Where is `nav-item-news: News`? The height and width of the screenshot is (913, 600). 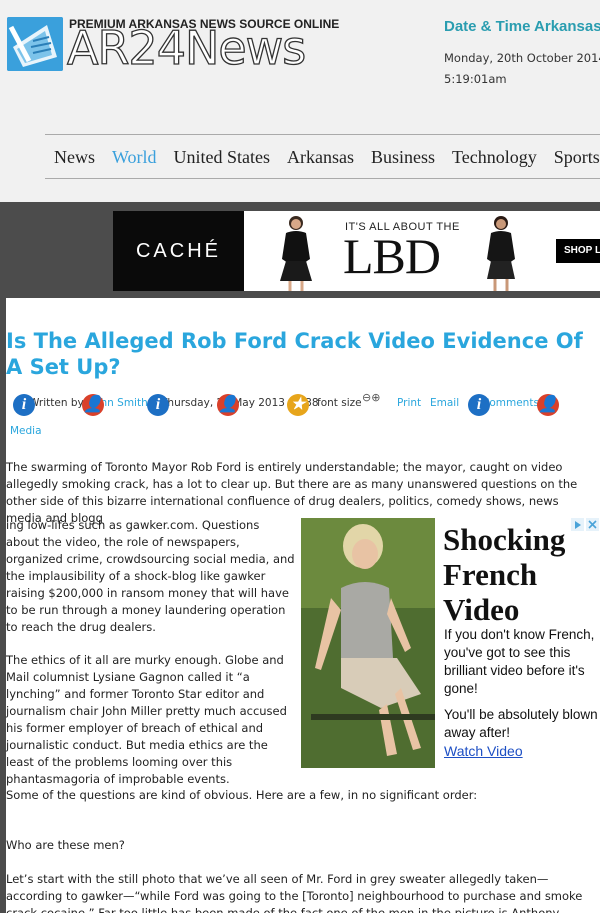
nav-item-news: News is located at coordinates (74, 157).